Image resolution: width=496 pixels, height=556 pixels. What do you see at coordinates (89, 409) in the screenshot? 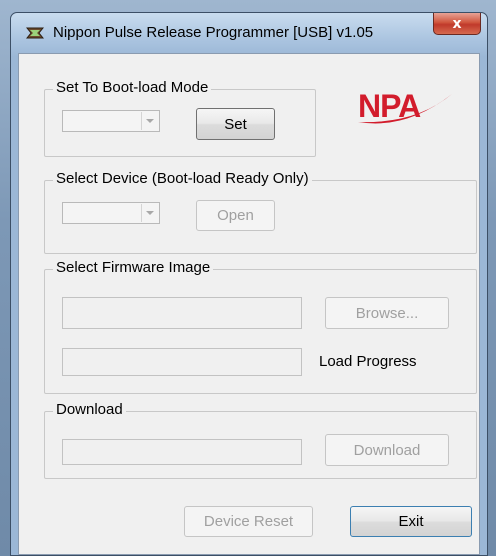
I see `download-legend: Download` at bounding box center [89, 409].